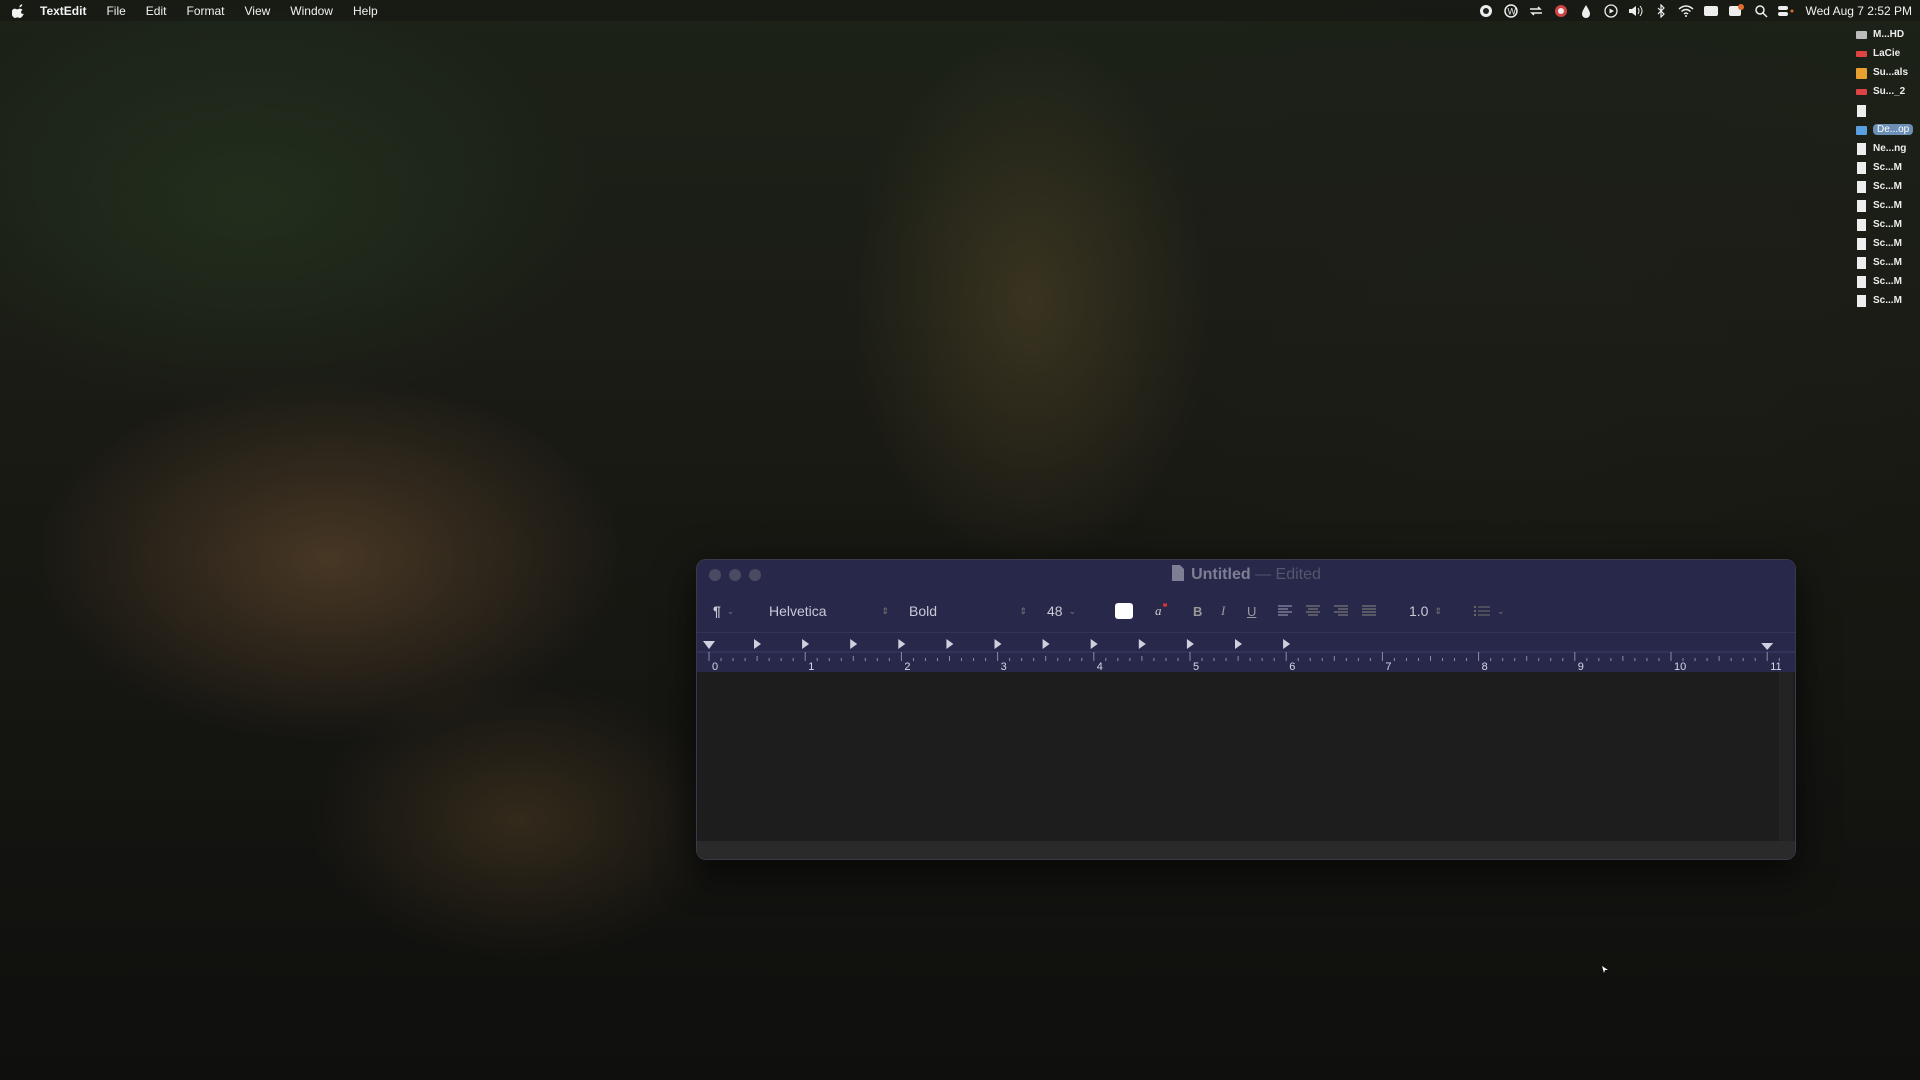 The image size is (1920, 1080). What do you see at coordinates (205, 11) in the screenshot?
I see `menu-format: Format` at bounding box center [205, 11].